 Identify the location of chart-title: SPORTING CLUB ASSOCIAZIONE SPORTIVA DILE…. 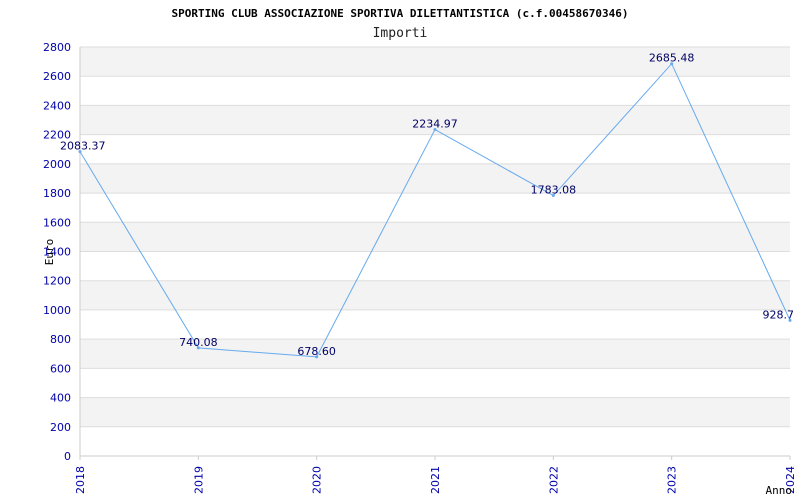
(400, 13).